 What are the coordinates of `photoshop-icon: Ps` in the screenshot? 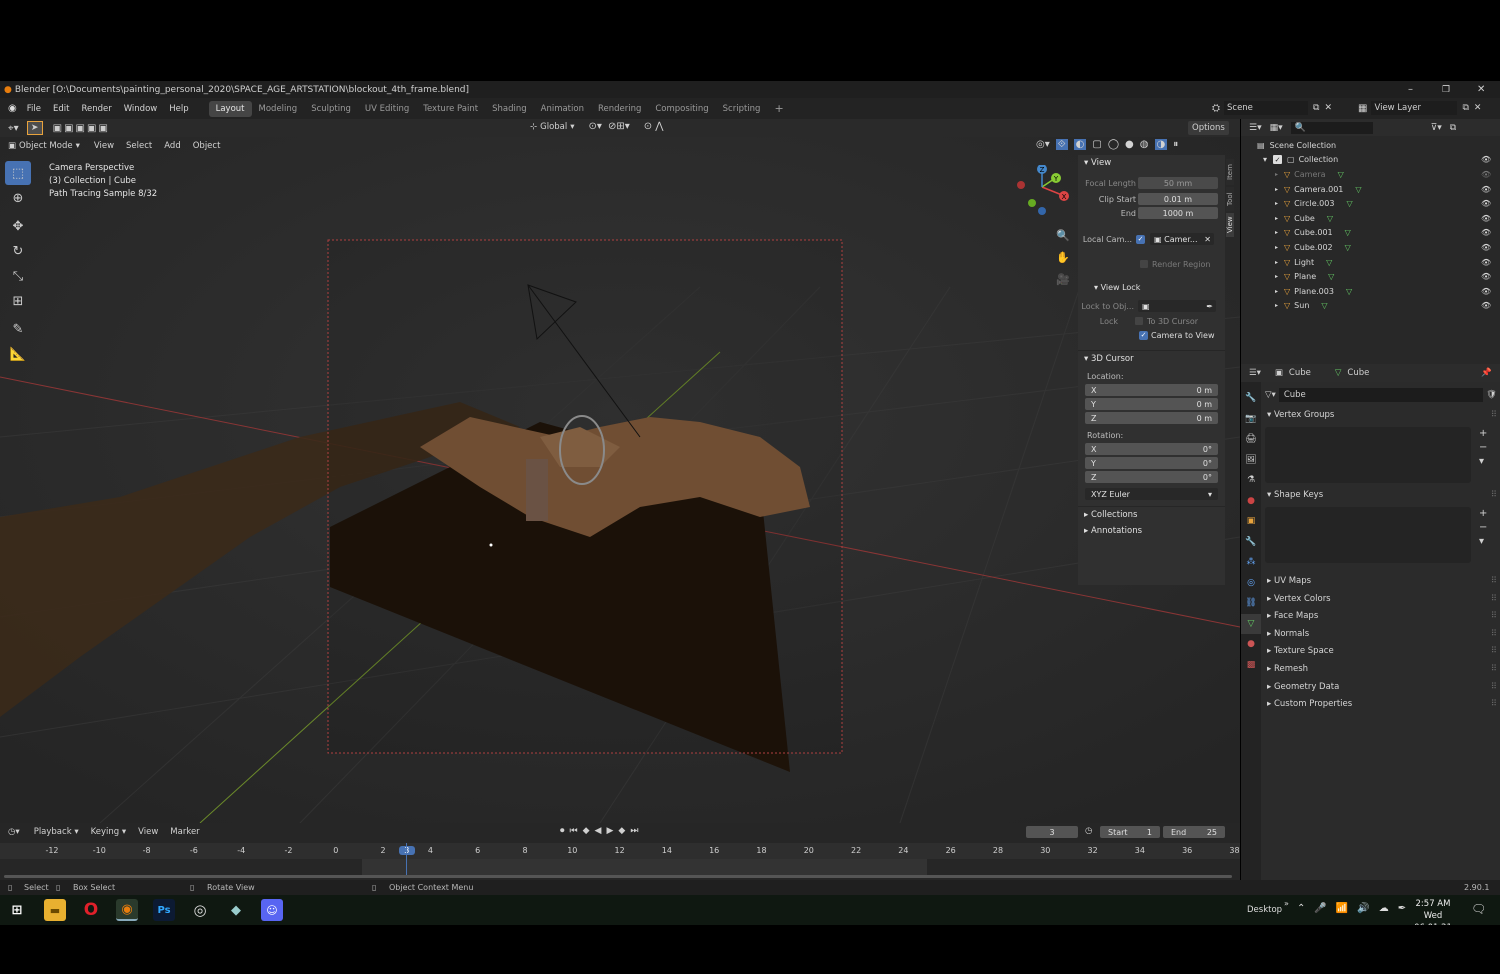 It's located at (164, 910).